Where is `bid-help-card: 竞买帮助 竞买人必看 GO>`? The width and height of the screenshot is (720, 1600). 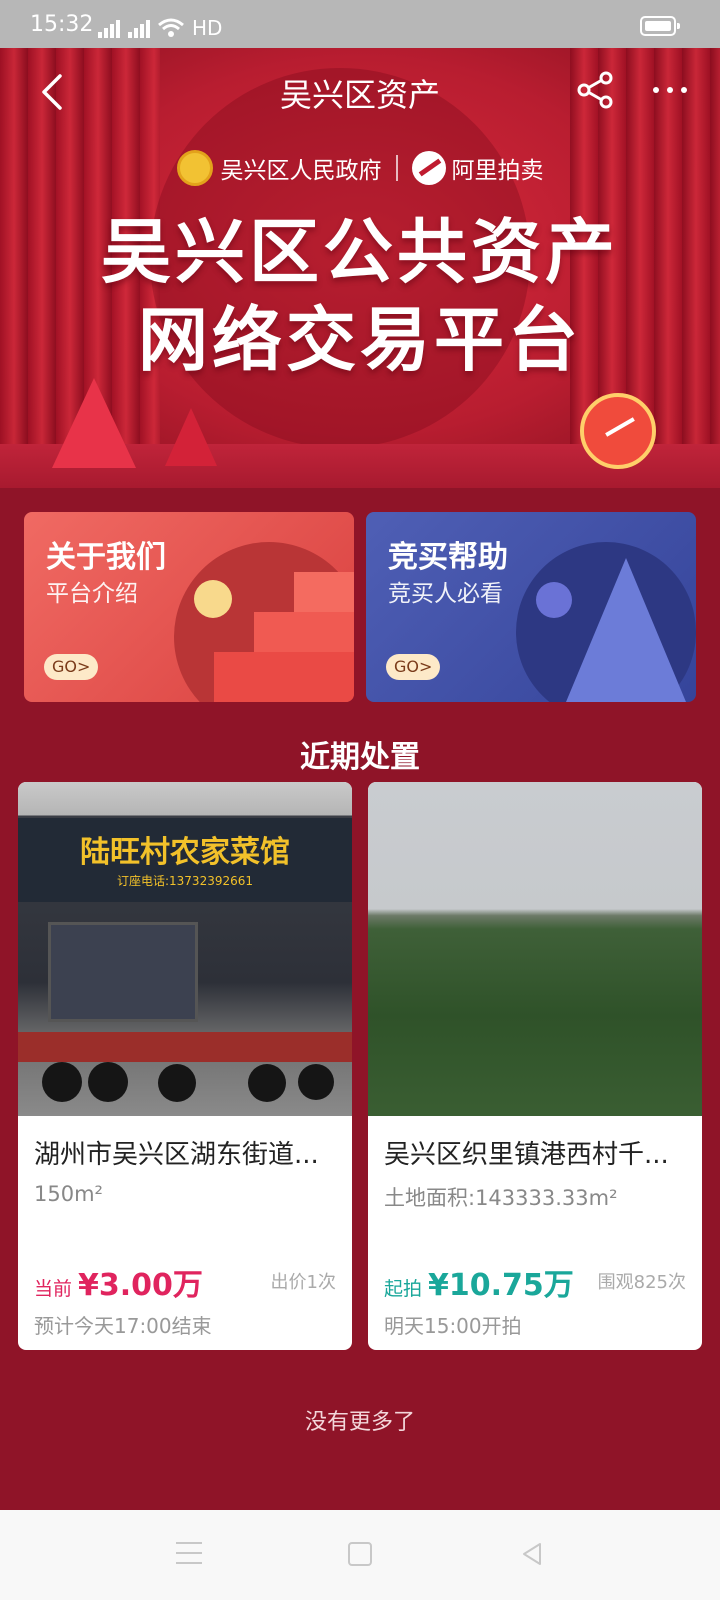
bid-help-card: 竞买帮助 竞买人必看 GO> is located at coordinates (531, 607).